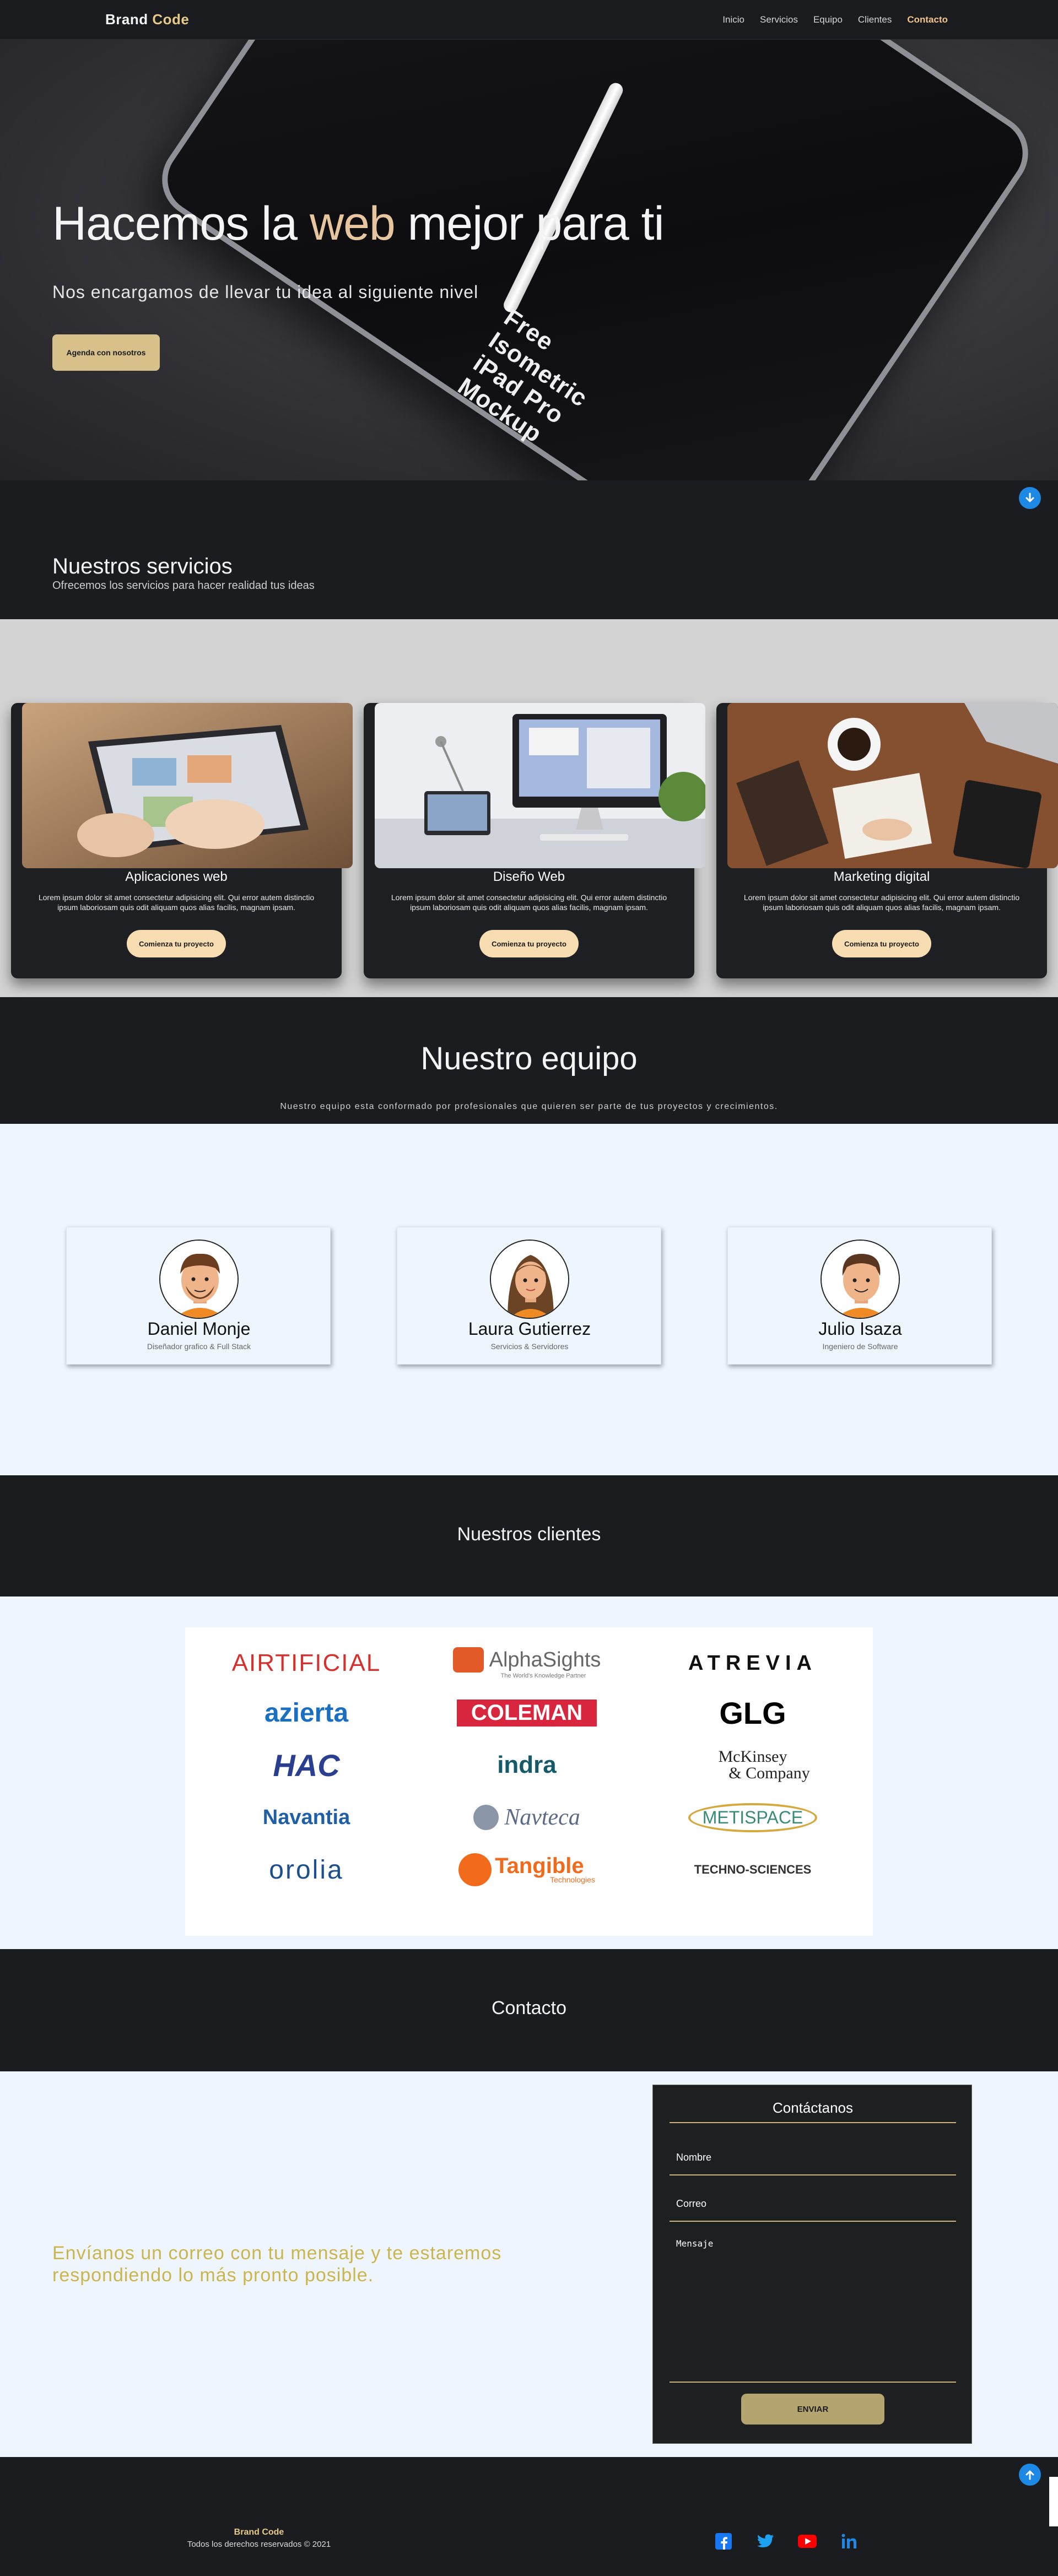 This screenshot has width=1058, height=2576. I want to click on client-logo-techno-sciences: TECHNO-SCIENCES, so click(752, 1870).